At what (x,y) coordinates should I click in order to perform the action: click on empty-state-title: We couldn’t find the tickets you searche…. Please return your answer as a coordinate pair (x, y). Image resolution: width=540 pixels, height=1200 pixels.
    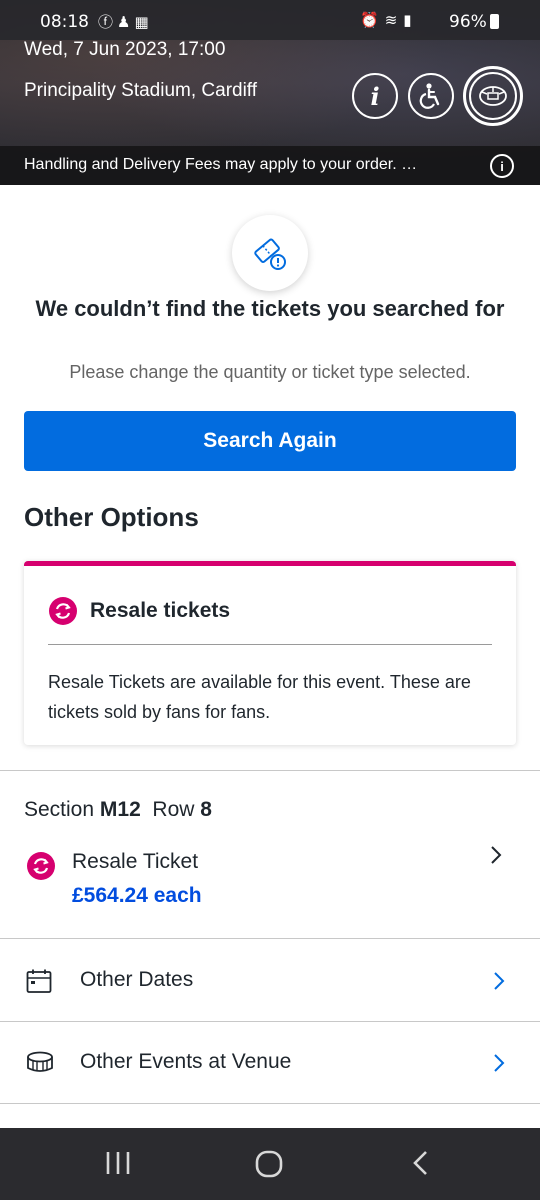
    Looking at the image, I should click on (270, 308).